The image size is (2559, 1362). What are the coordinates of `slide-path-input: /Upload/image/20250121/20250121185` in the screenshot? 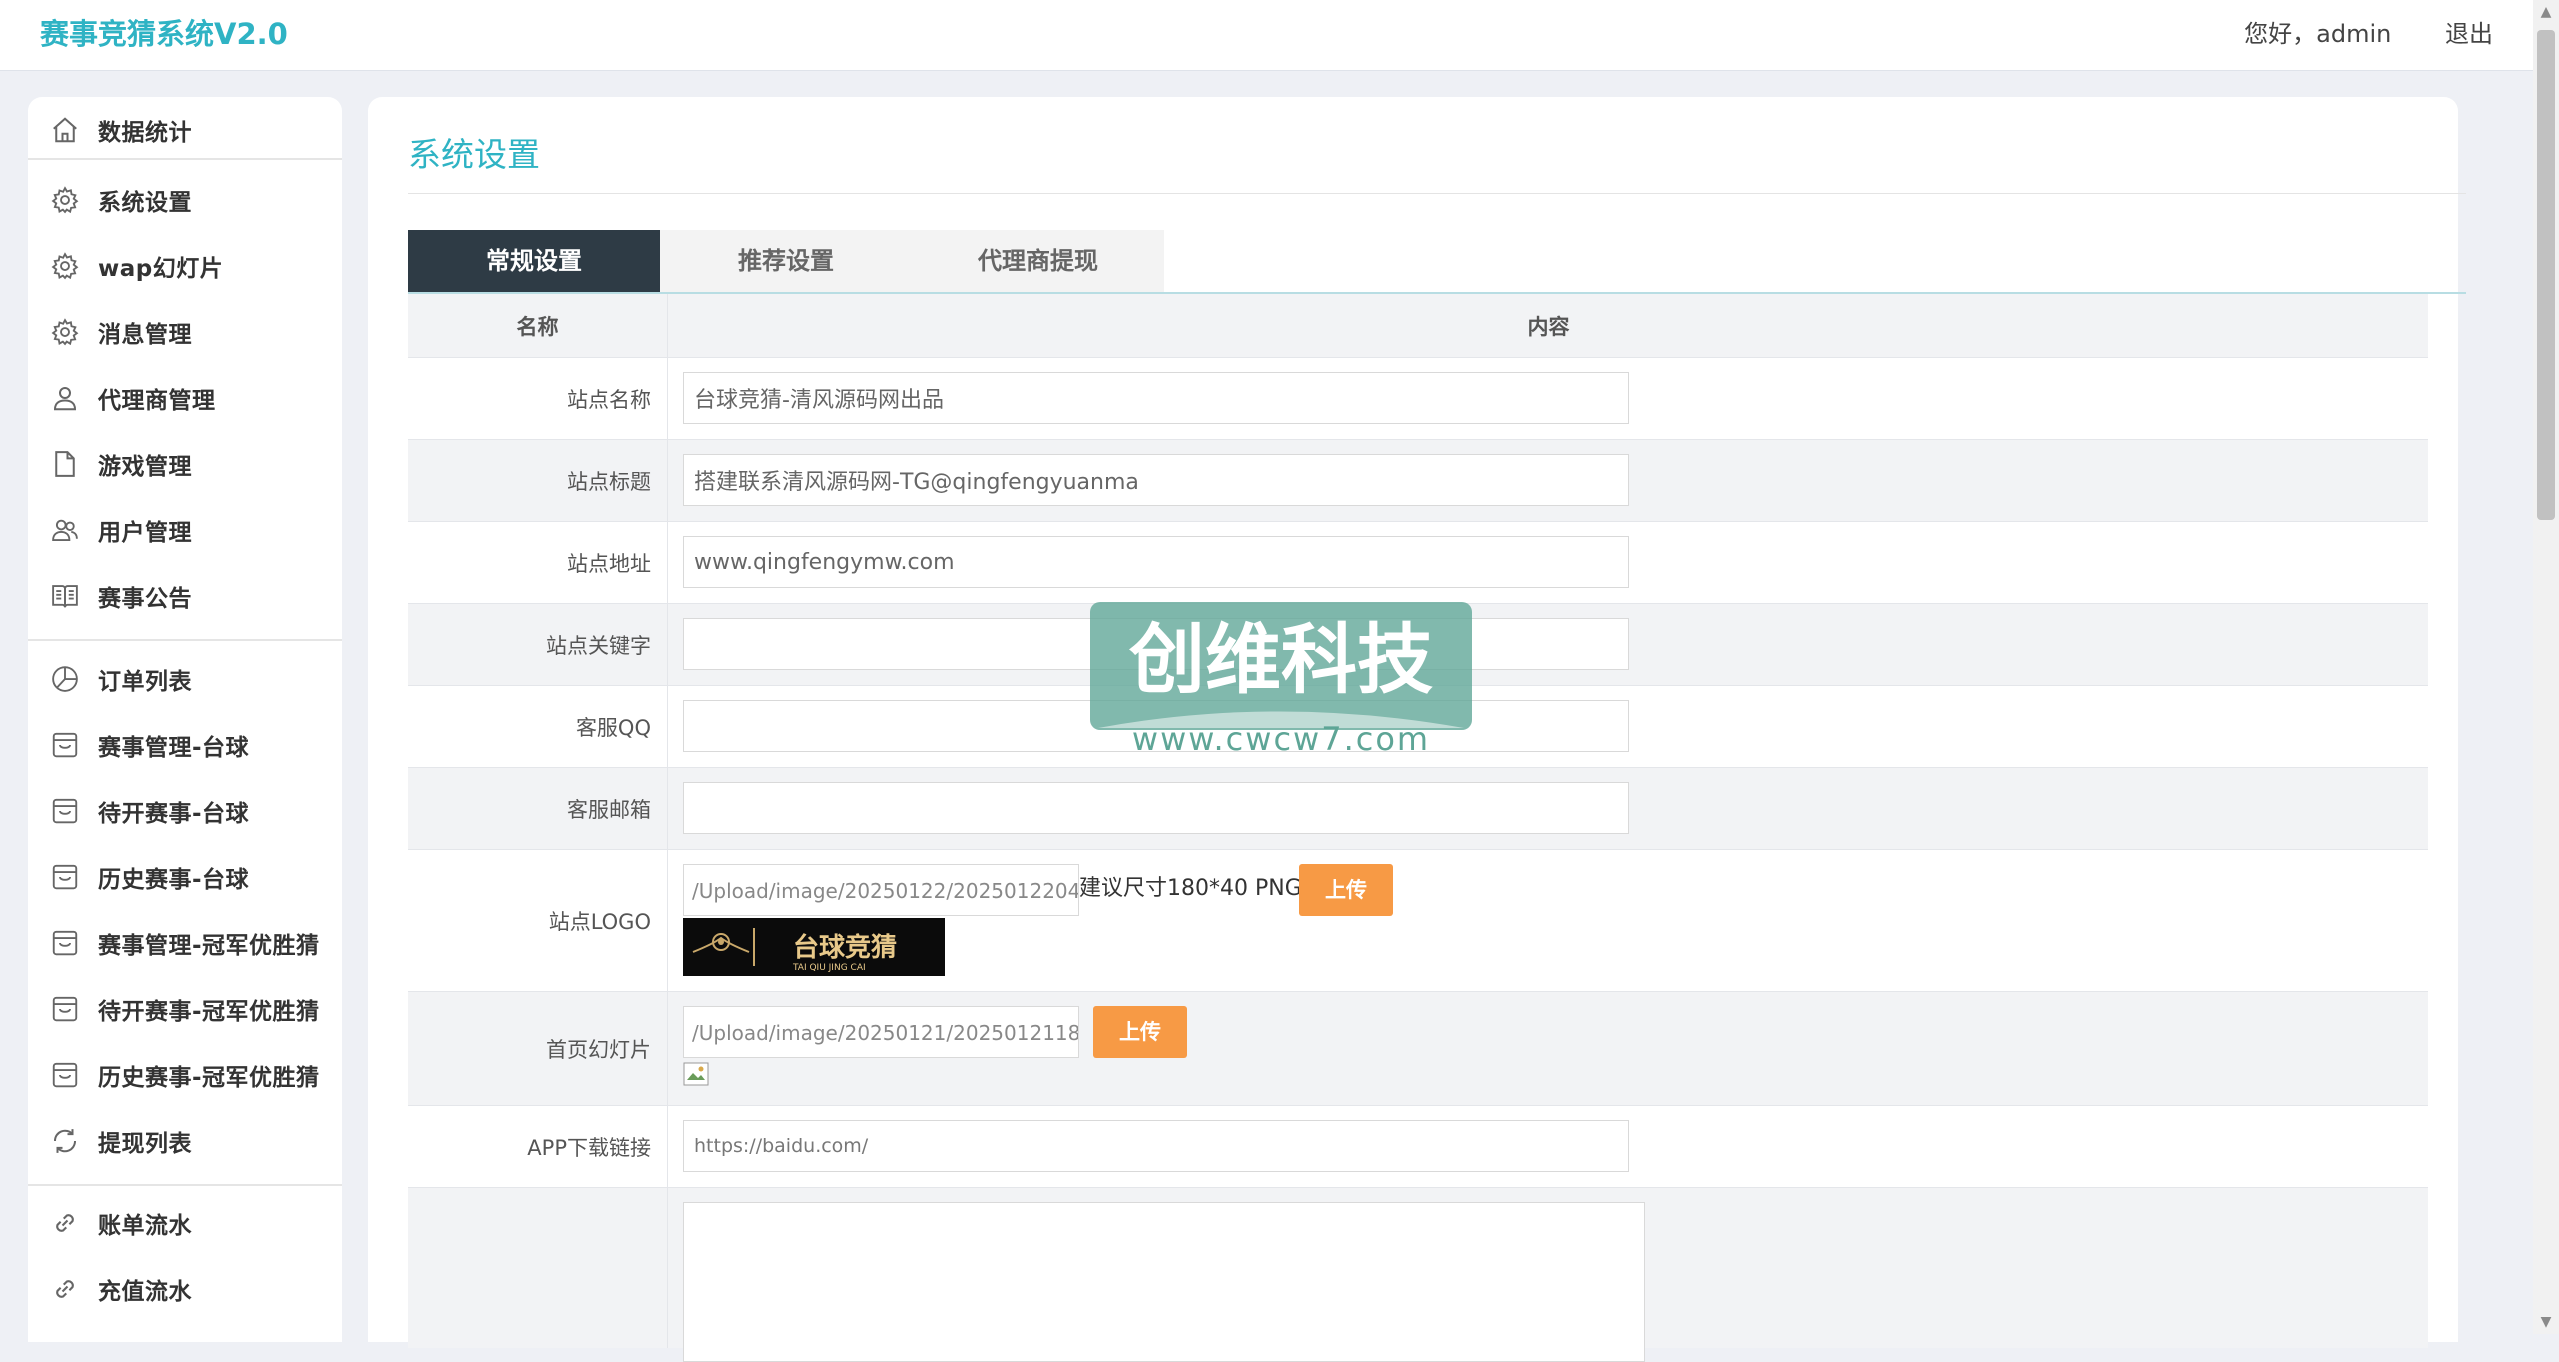 It's located at (881, 1032).